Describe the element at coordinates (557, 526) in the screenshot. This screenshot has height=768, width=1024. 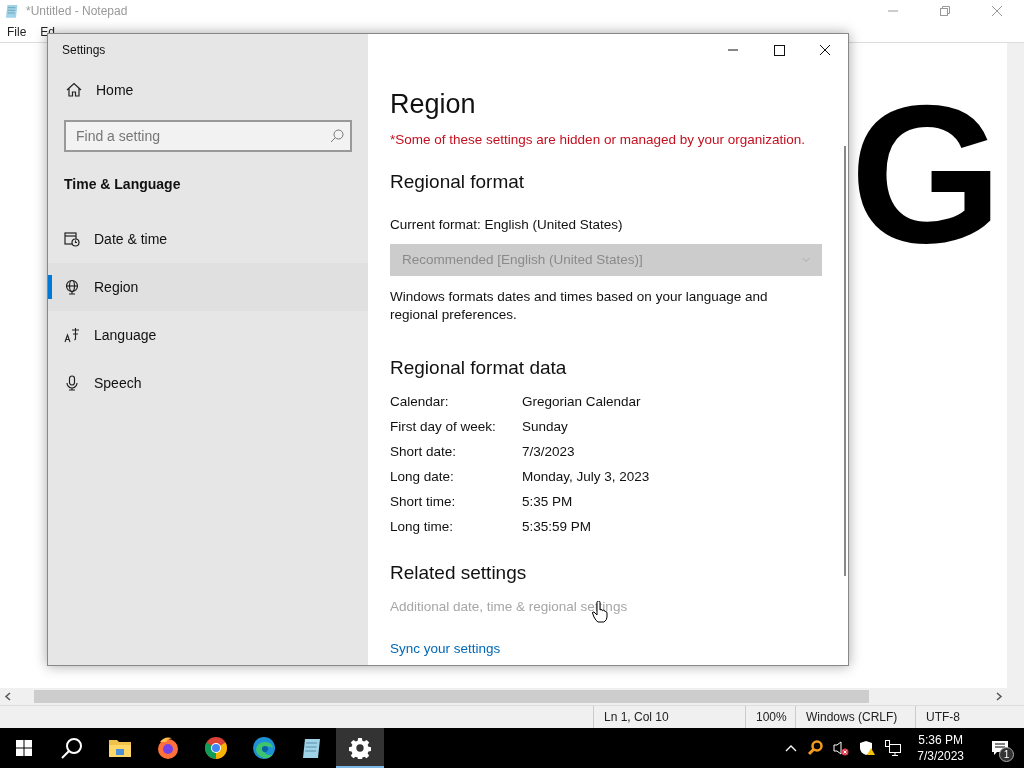
I see `data-value: 5:35:59 PM` at that location.